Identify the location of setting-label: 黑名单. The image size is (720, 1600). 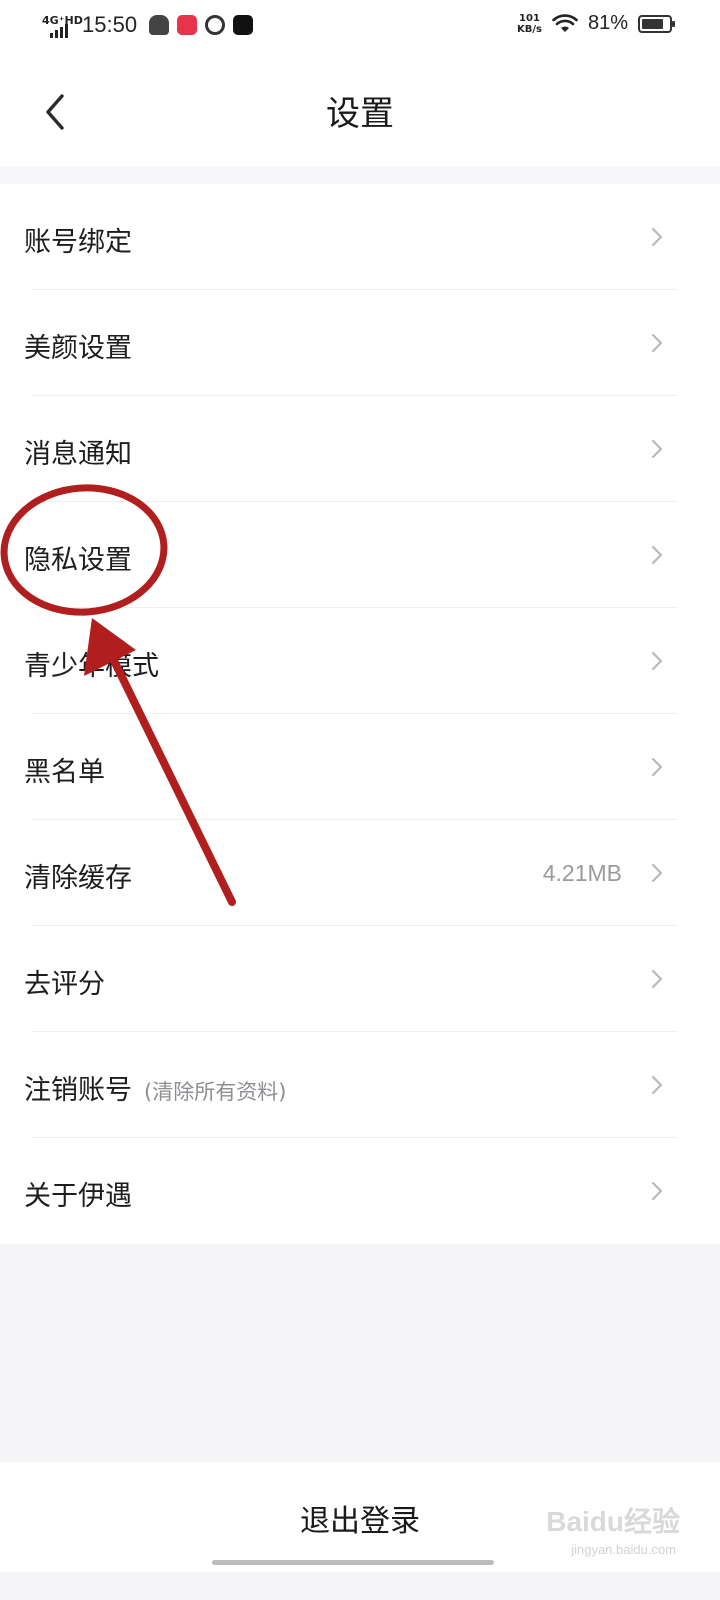
(64, 769).